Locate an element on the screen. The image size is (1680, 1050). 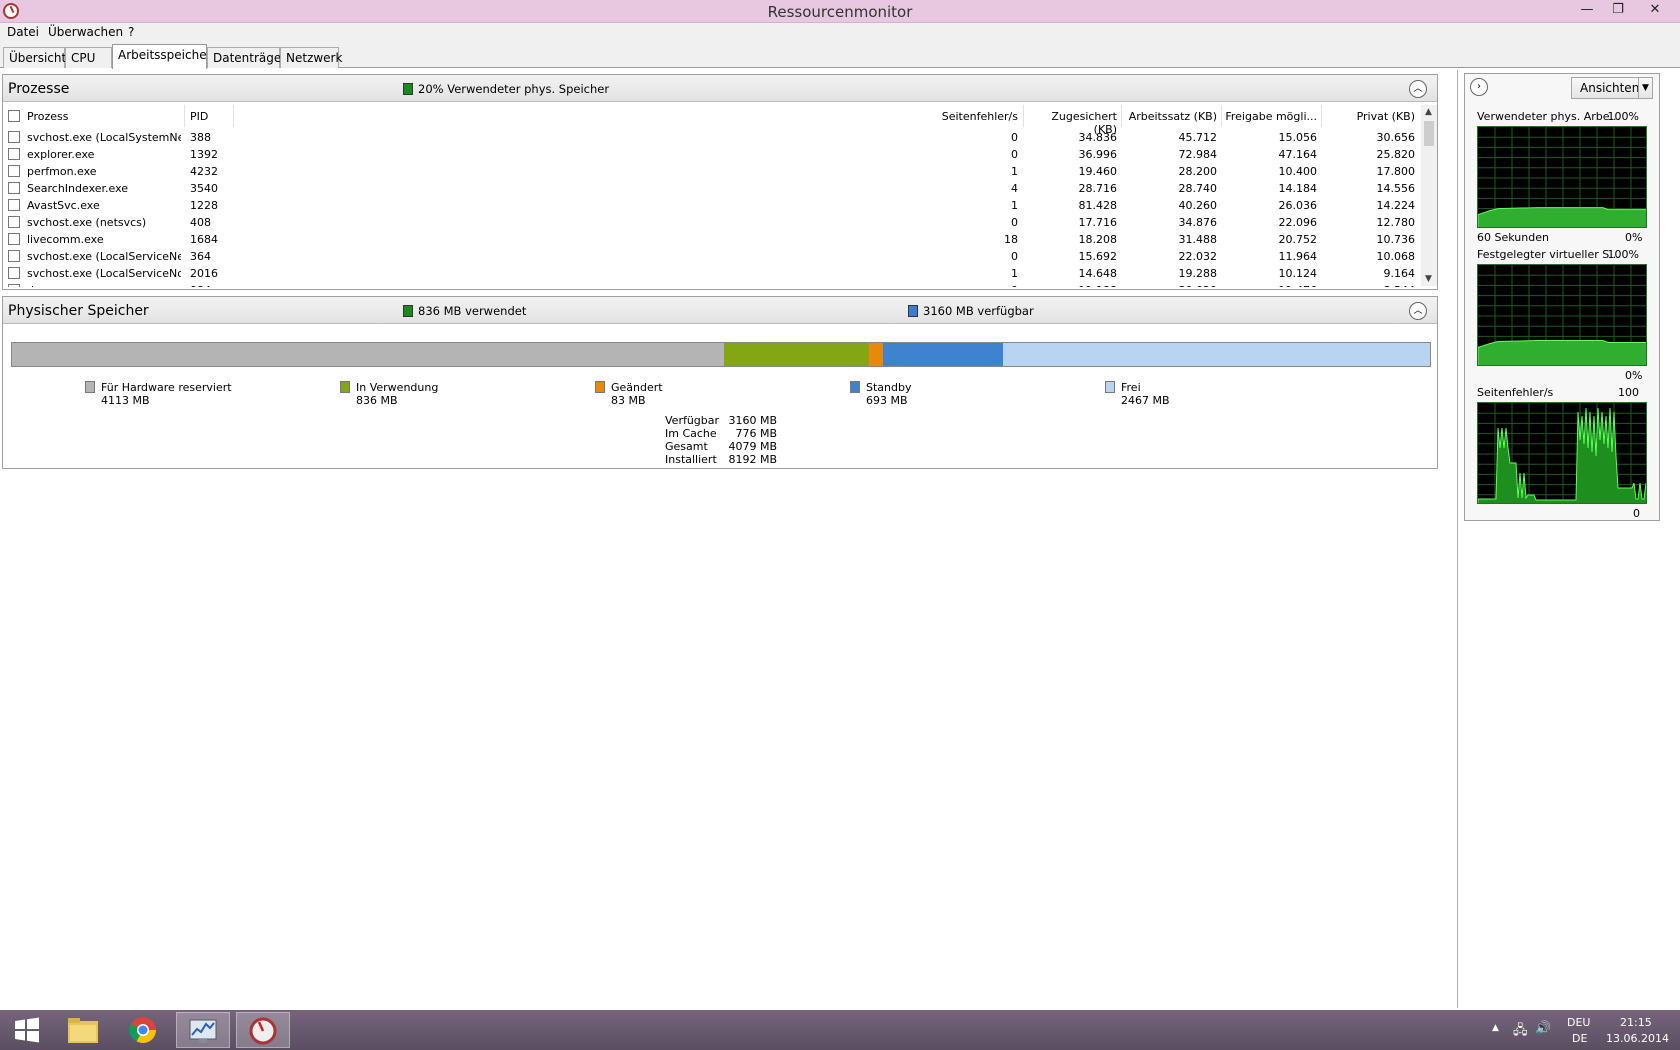
restore-button: ❐ is located at coordinates (1618, 11).